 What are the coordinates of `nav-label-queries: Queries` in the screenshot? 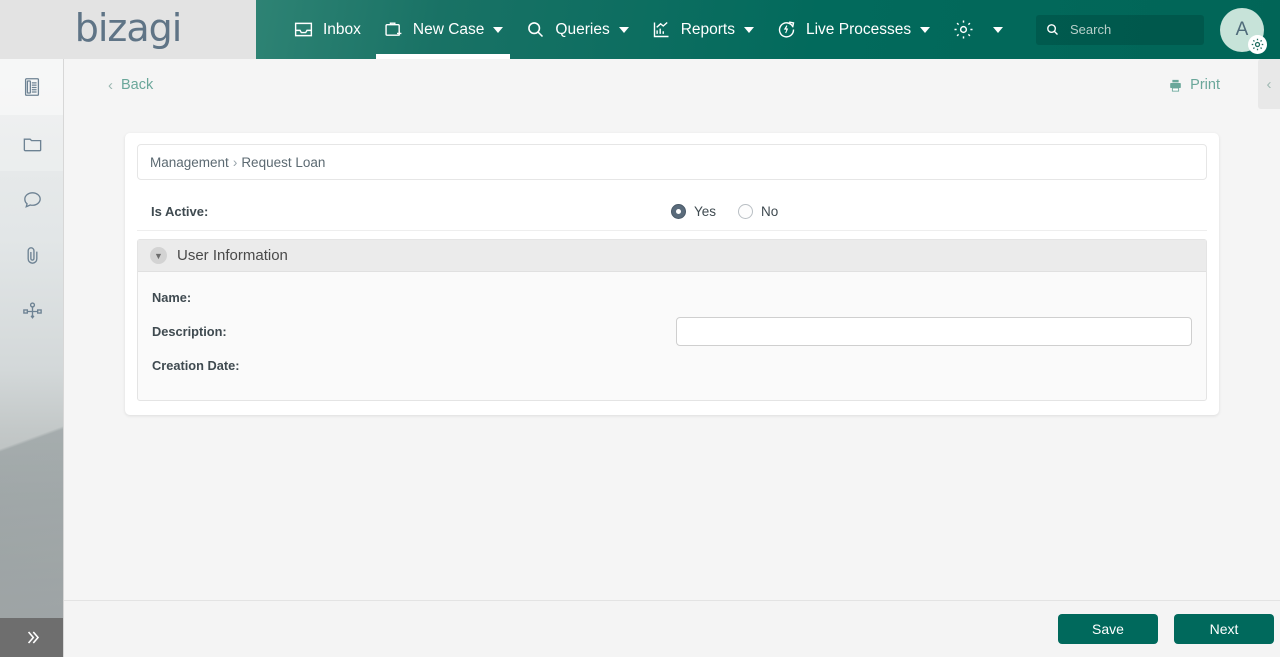 It's located at (582, 29).